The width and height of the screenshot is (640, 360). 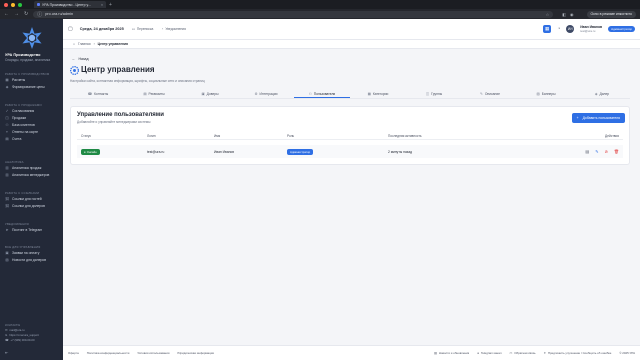 What do you see at coordinates (378, 94) in the screenshot?
I see `tab-5: ▦ Категории` at bounding box center [378, 94].